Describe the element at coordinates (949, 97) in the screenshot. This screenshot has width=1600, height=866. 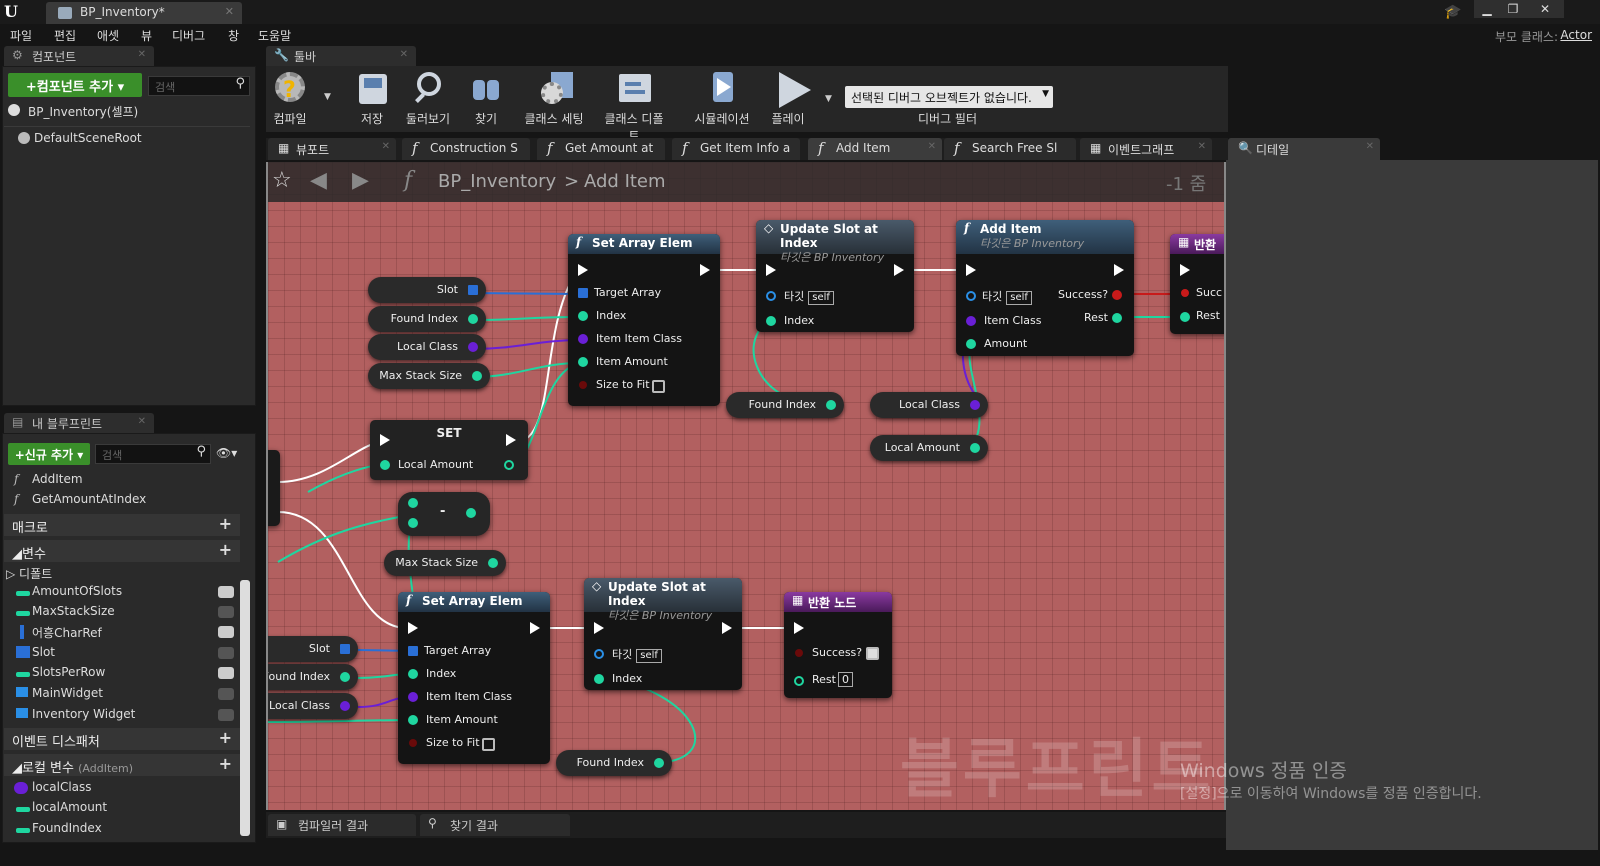
I see `debug-object-select: 선택된 디버그 오브젝트가 없습니다. ▼` at that location.